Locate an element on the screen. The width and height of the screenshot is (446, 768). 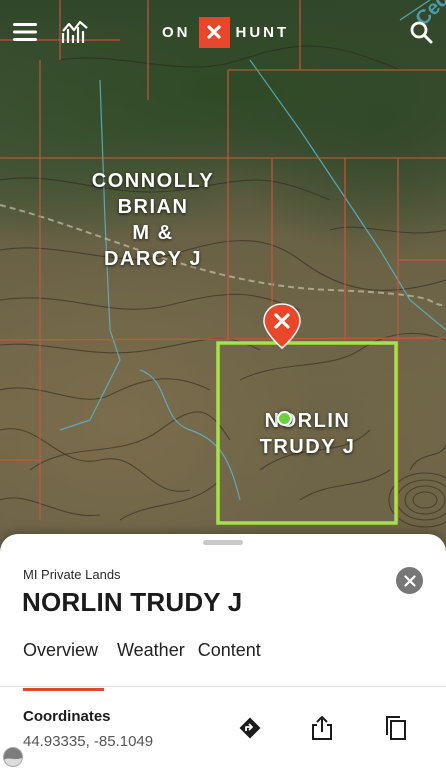
pin-icon is located at coordinates (282, 326).